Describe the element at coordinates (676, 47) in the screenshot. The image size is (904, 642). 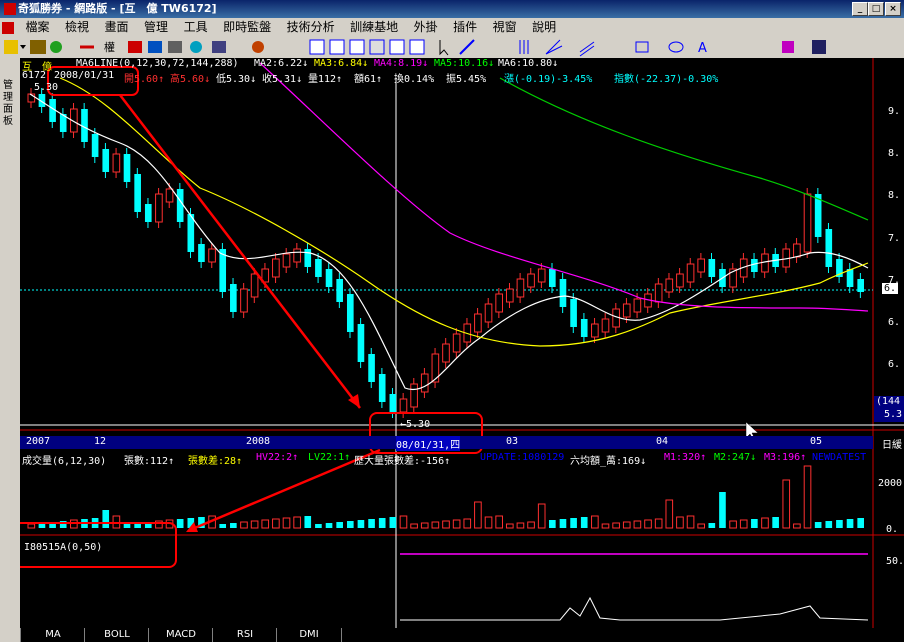
I see `ellipse-tool-icon` at that location.